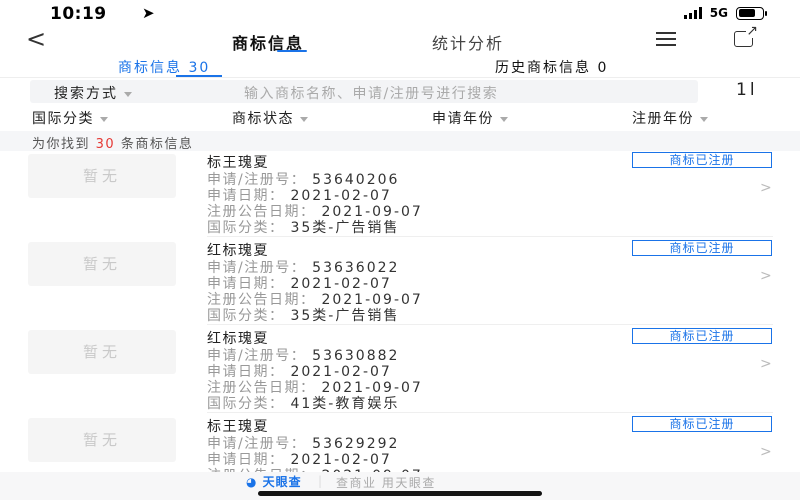  Describe the element at coordinates (386, 483) in the screenshot. I see `brand-slogan: 查商业 用天眼查` at that location.